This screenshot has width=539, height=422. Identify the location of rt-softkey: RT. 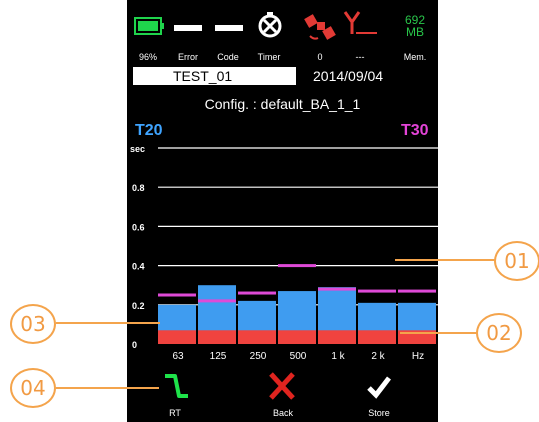
(175, 395).